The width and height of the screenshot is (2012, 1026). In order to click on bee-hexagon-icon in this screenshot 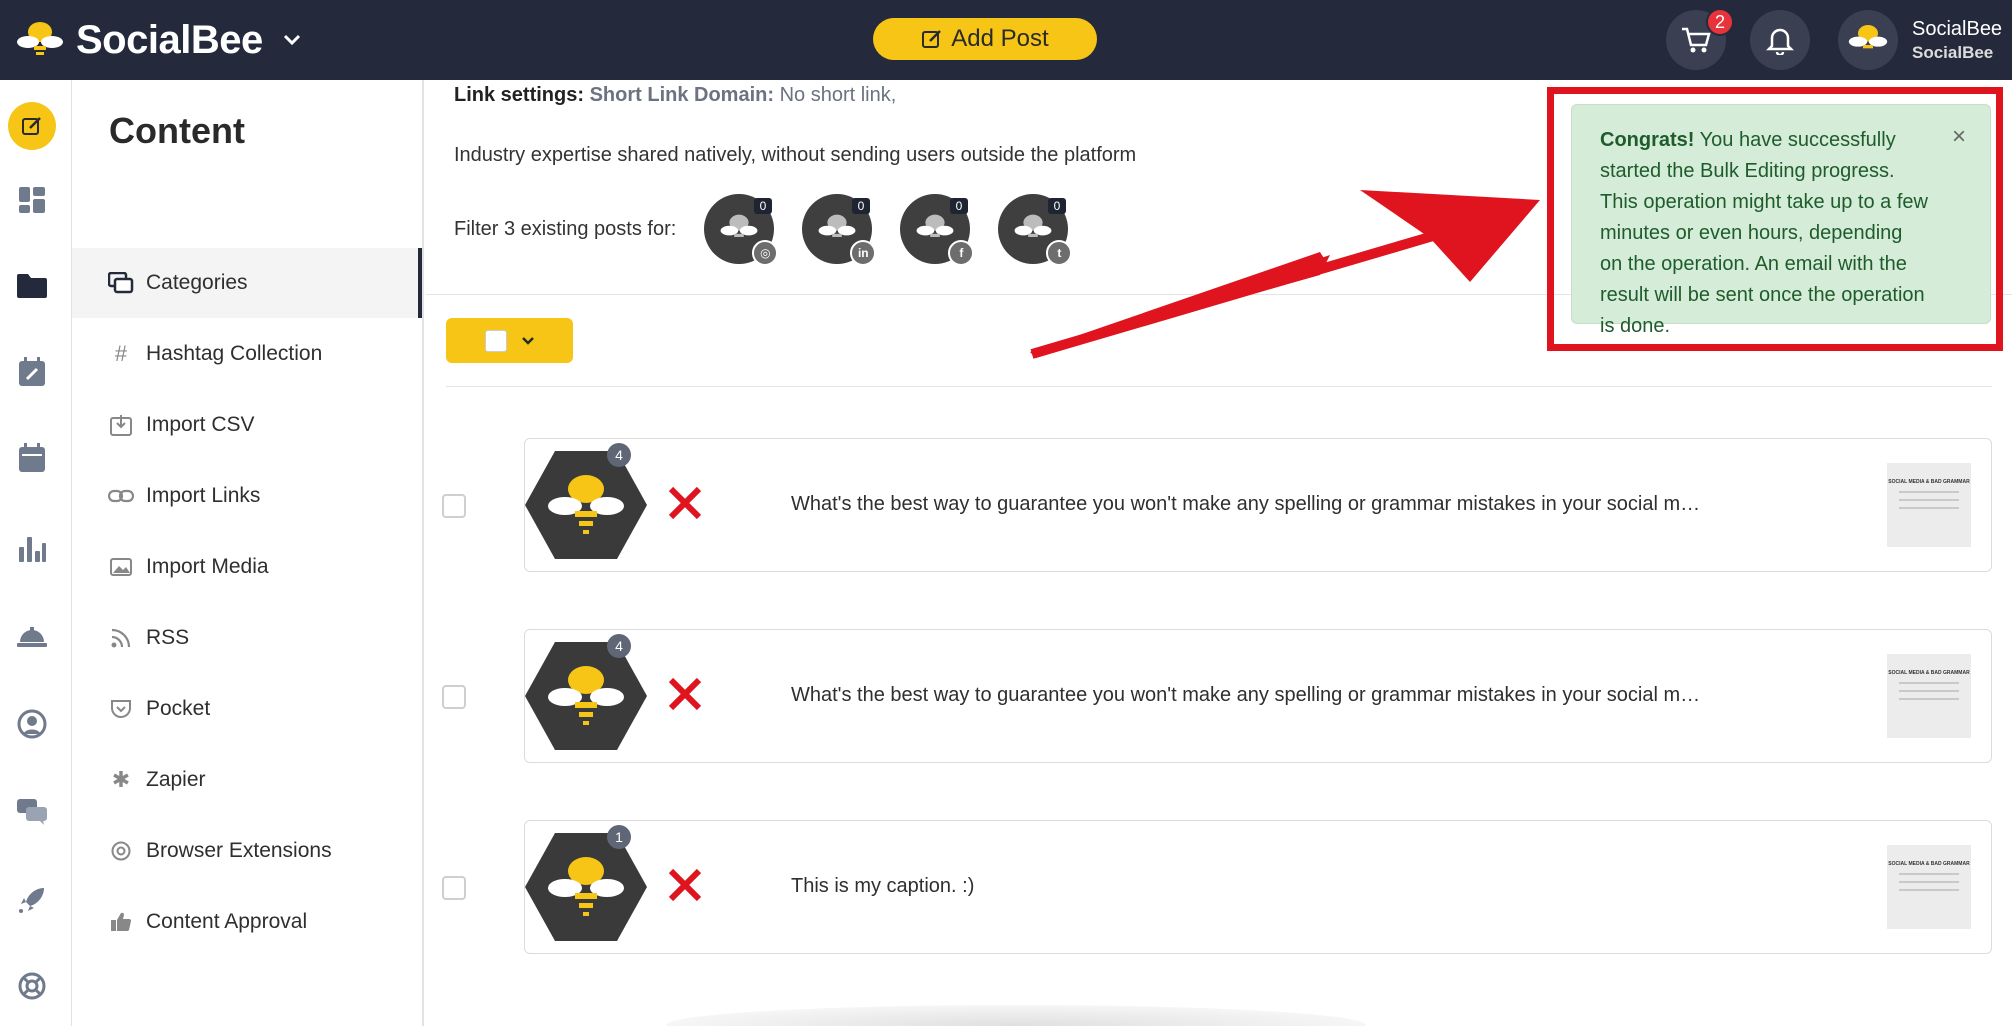, I will do `click(586, 696)`.